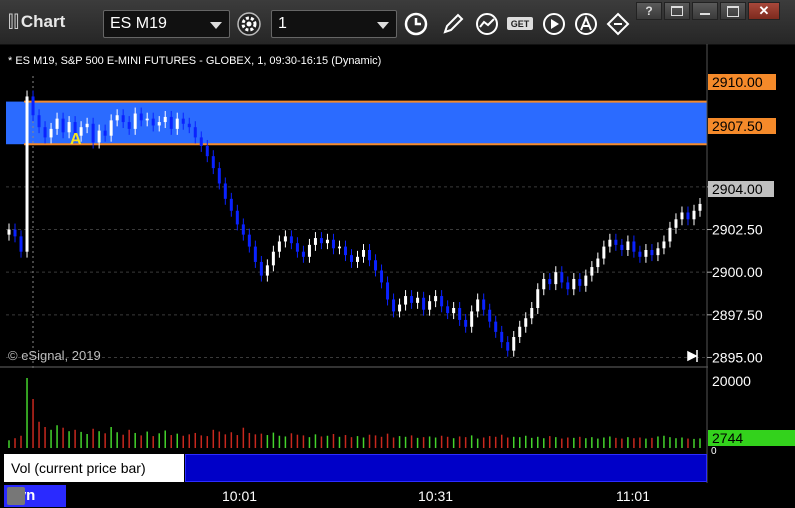 The width and height of the screenshot is (795, 508). I want to click on close-icon: ×, so click(173, 459).